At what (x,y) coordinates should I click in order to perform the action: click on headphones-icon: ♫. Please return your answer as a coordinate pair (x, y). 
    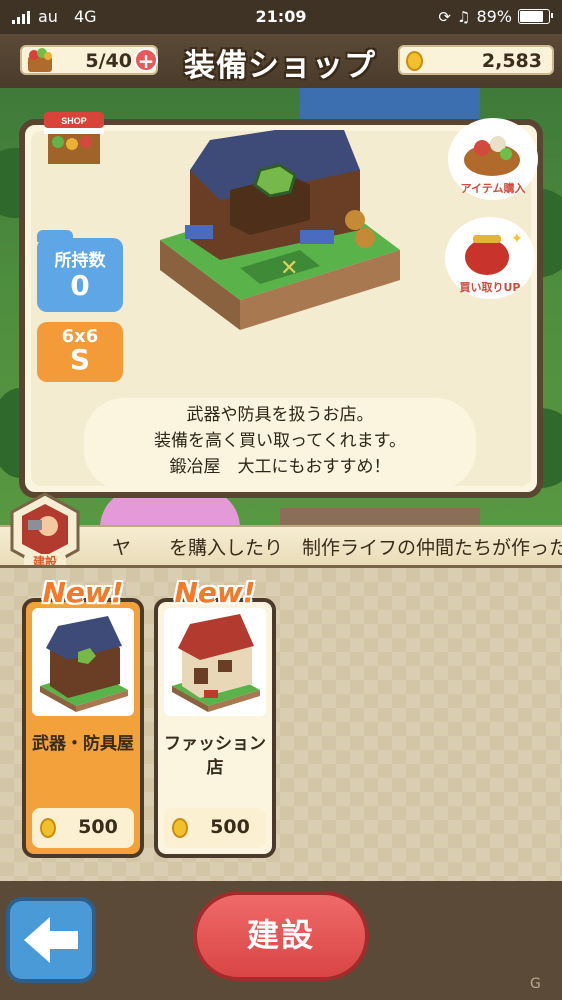
    Looking at the image, I should click on (463, 16).